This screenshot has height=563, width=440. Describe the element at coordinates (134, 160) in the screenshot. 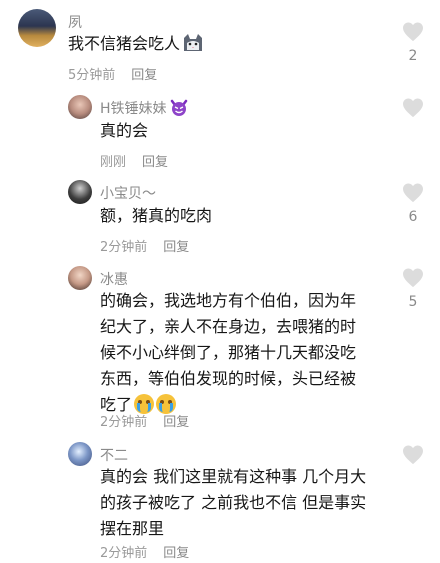

I see `comment-meta: 刚刚 回复` at that location.